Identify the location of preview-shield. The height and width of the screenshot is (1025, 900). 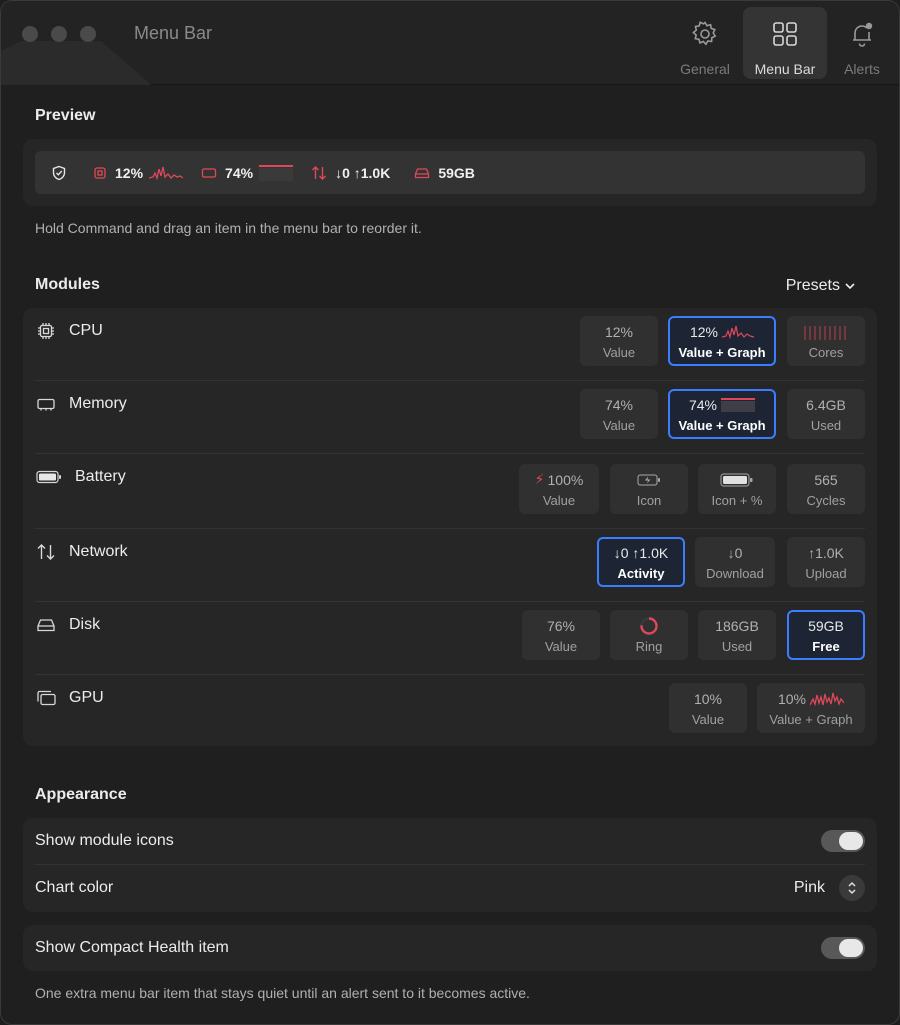
(63, 173).